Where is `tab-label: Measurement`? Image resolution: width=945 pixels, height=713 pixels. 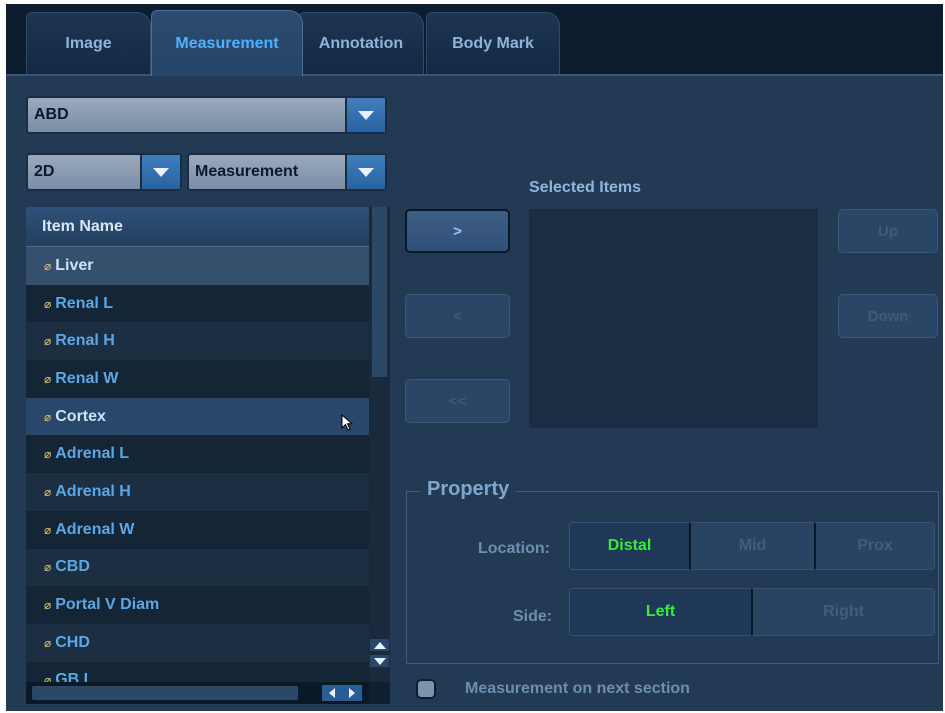
tab-label: Measurement is located at coordinates (227, 43).